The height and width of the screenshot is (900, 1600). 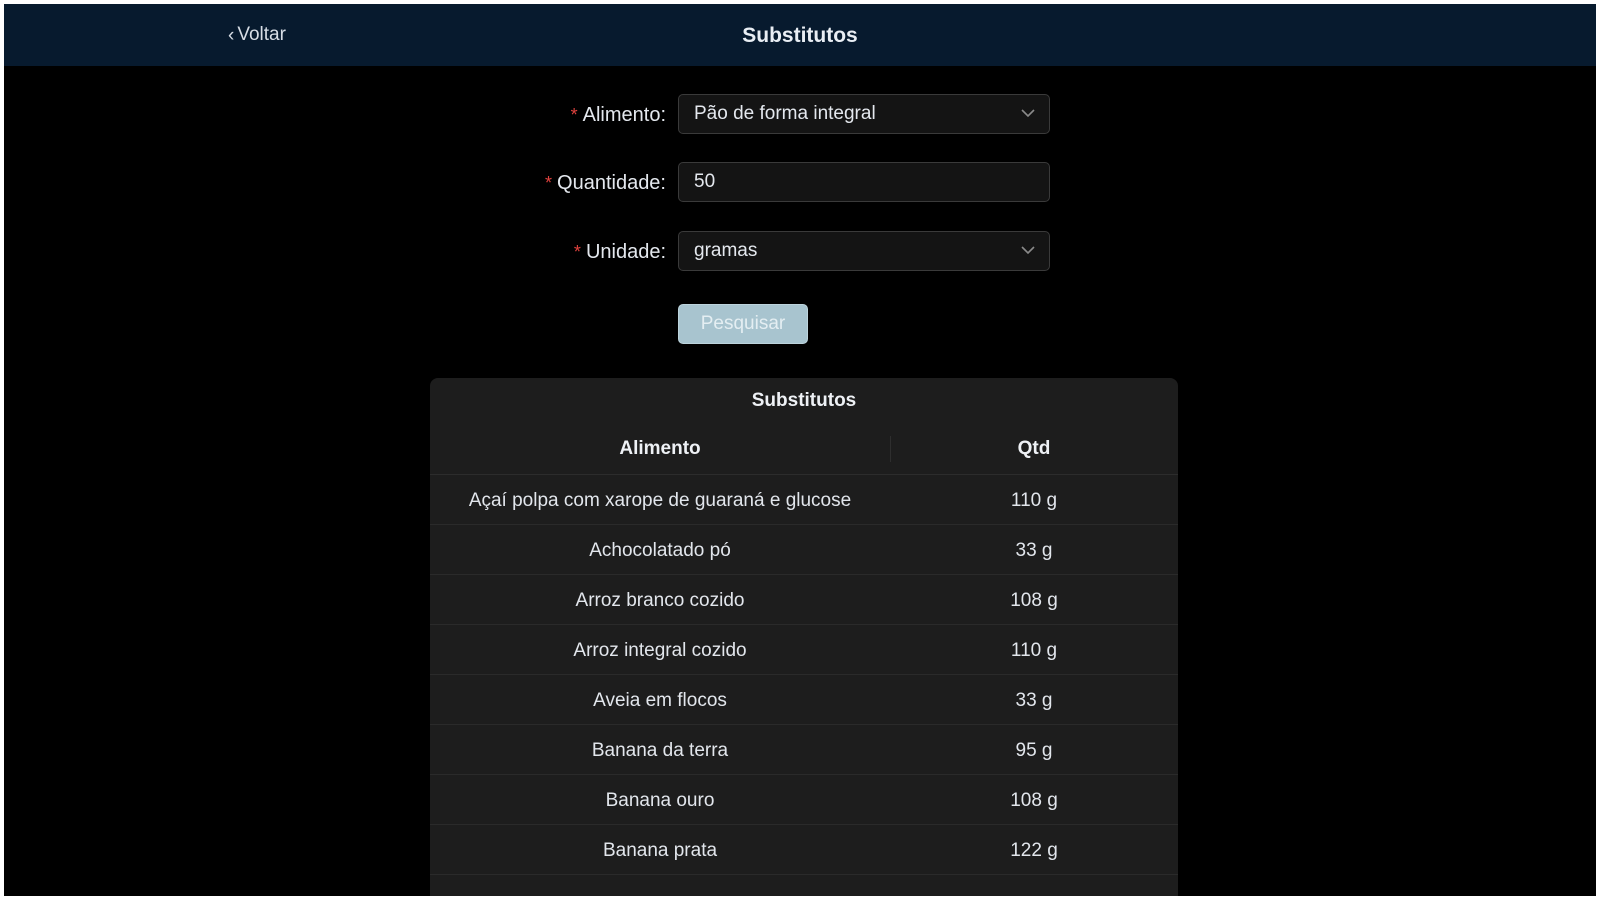 What do you see at coordinates (864, 182) in the screenshot?
I see `quantidade-input: 50` at bounding box center [864, 182].